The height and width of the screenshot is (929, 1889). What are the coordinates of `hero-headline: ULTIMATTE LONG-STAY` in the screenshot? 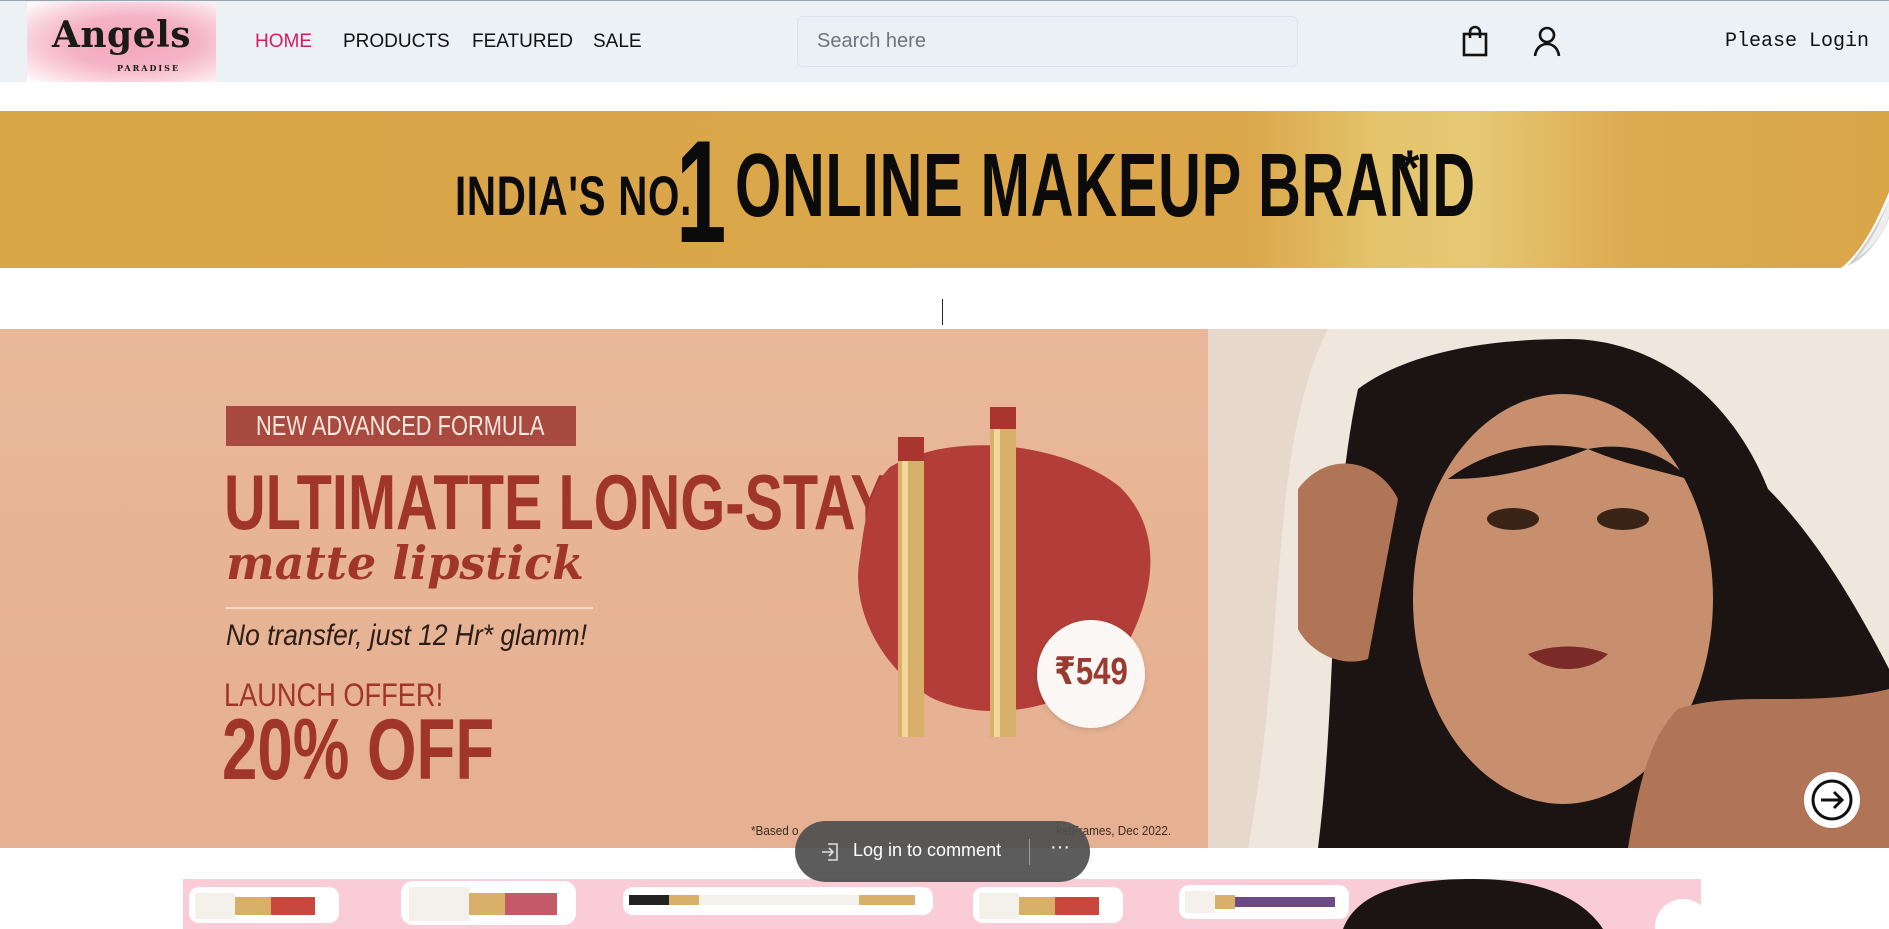 It's located at (556, 502).